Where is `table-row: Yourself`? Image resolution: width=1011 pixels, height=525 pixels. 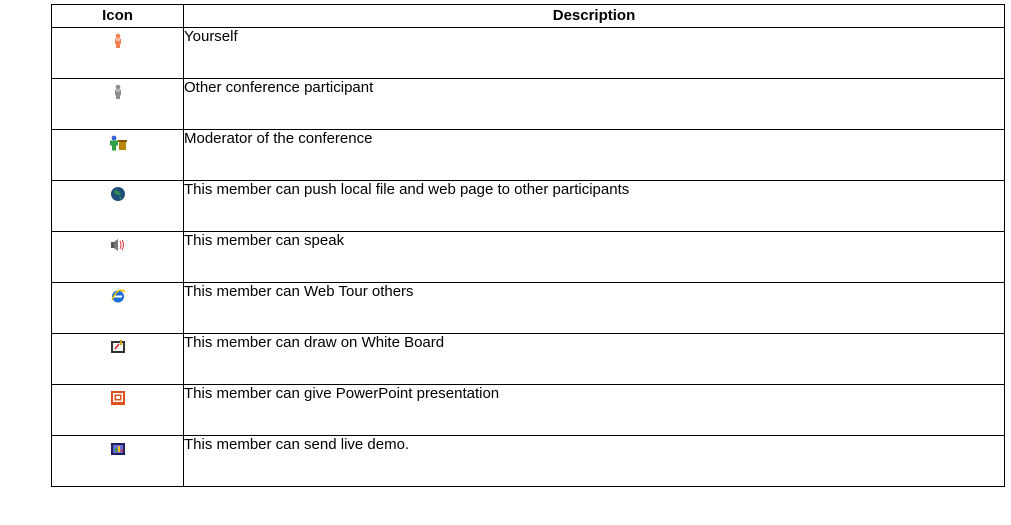
table-row: Yourself is located at coordinates (528, 53).